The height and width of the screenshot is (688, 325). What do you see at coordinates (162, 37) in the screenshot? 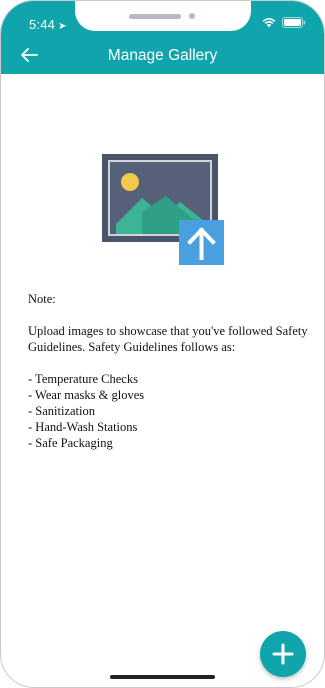
I see `app-header: 5:44 ➤ Manage Gallery` at bounding box center [162, 37].